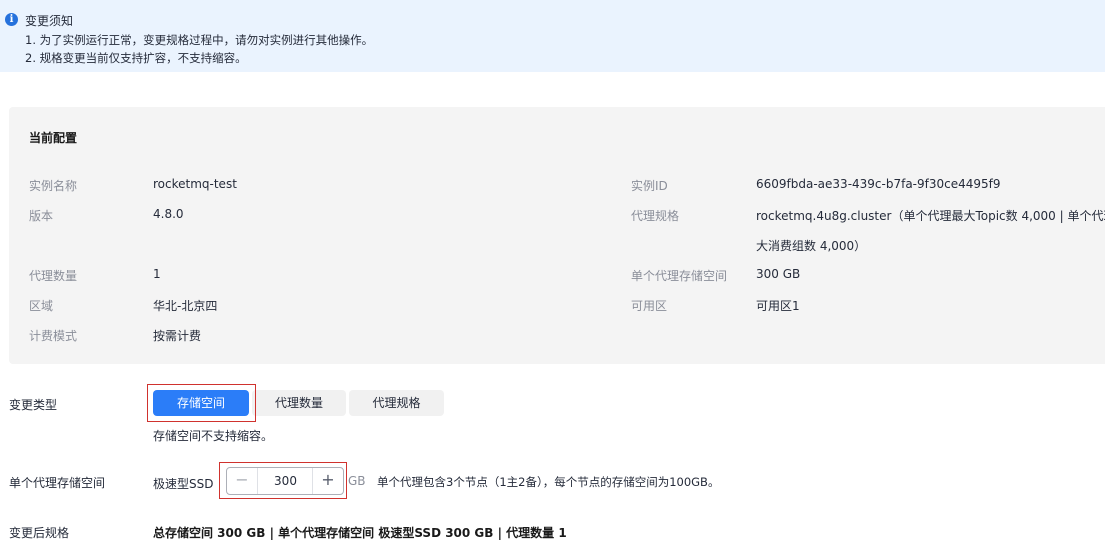  I want to click on notice-line-2: 2. 规格变更当前仅支持扩容，不支持缩容。, so click(136, 58).